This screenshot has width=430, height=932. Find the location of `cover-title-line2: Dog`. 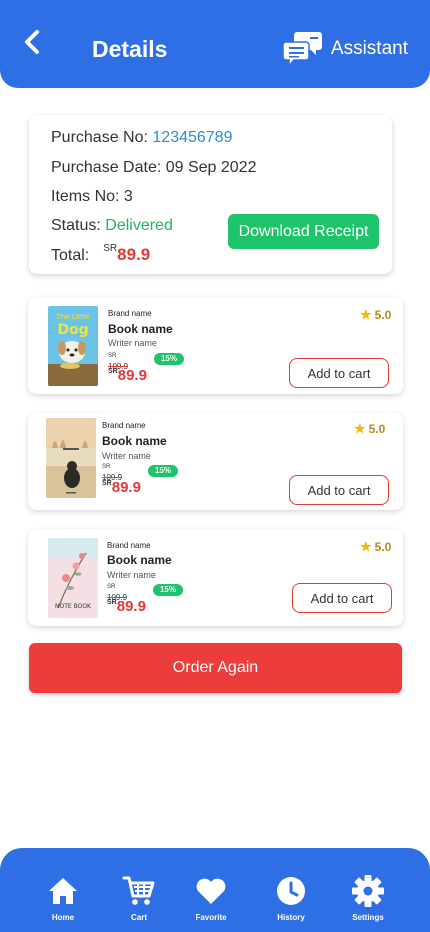

cover-title-line2: Dog is located at coordinates (72, 330).